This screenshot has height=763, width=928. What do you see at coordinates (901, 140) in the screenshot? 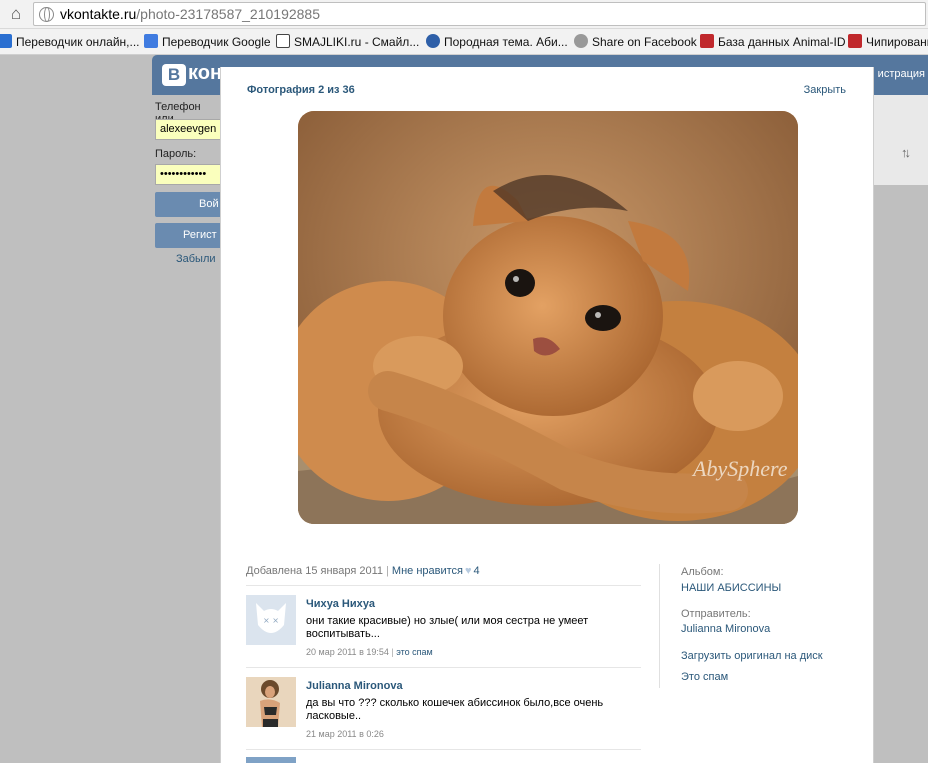
I see `right-panel: ↑↓` at bounding box center [901, 140].